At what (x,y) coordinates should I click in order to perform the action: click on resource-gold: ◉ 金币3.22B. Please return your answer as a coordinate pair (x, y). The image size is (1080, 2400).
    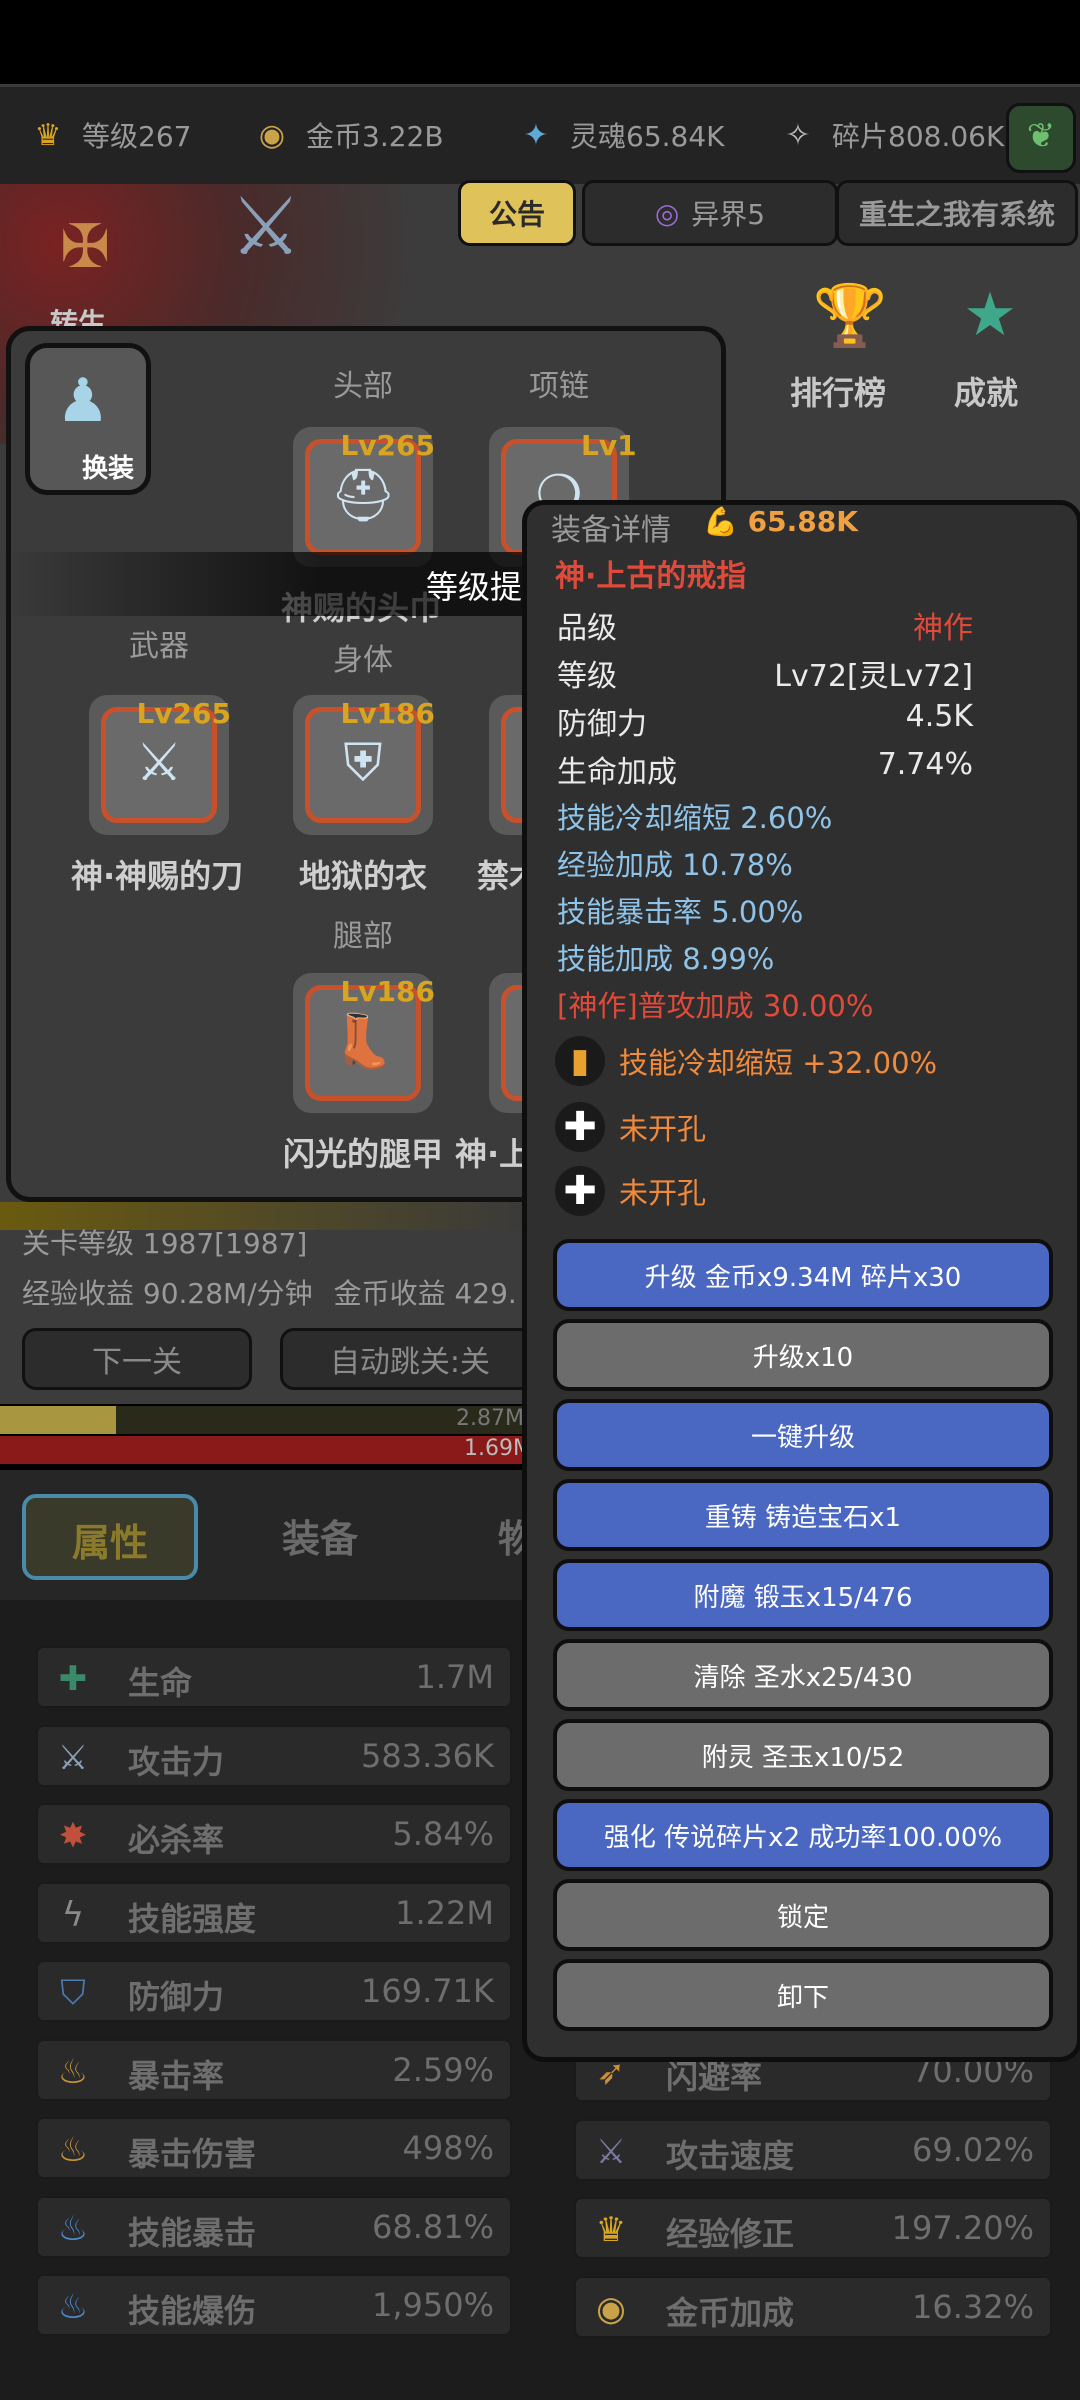
    Looking at the image, I should click on (345, 135).